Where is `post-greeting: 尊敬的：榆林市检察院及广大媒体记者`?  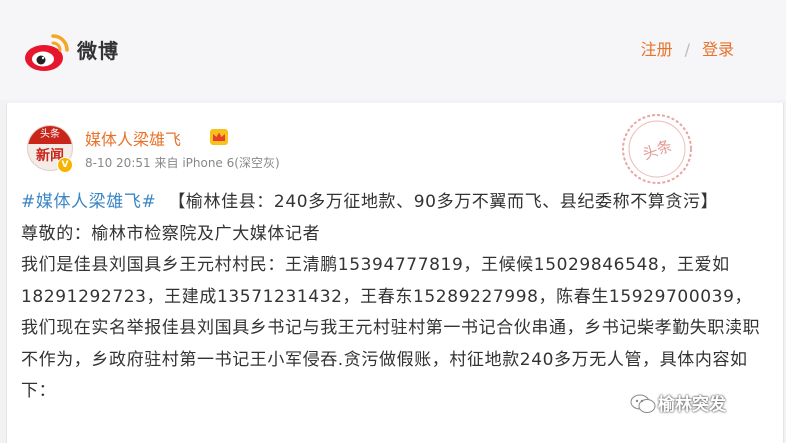
post-greeting: 尊敬的：榆林市检察院及广大媒体记者 is located at coordinates (171, 233).